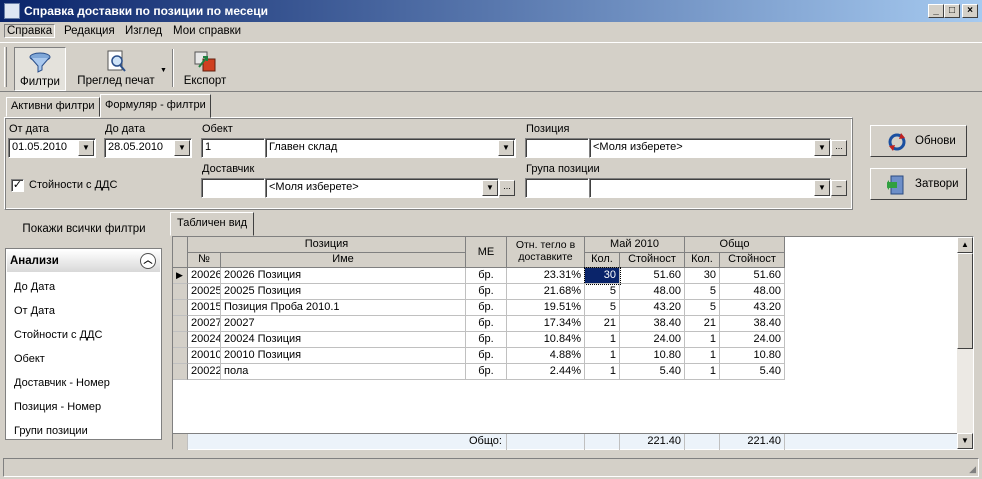 This screenshot has height=479, width=982. I want to click on cell-name: 20026 Позиция, so click(343, 276).